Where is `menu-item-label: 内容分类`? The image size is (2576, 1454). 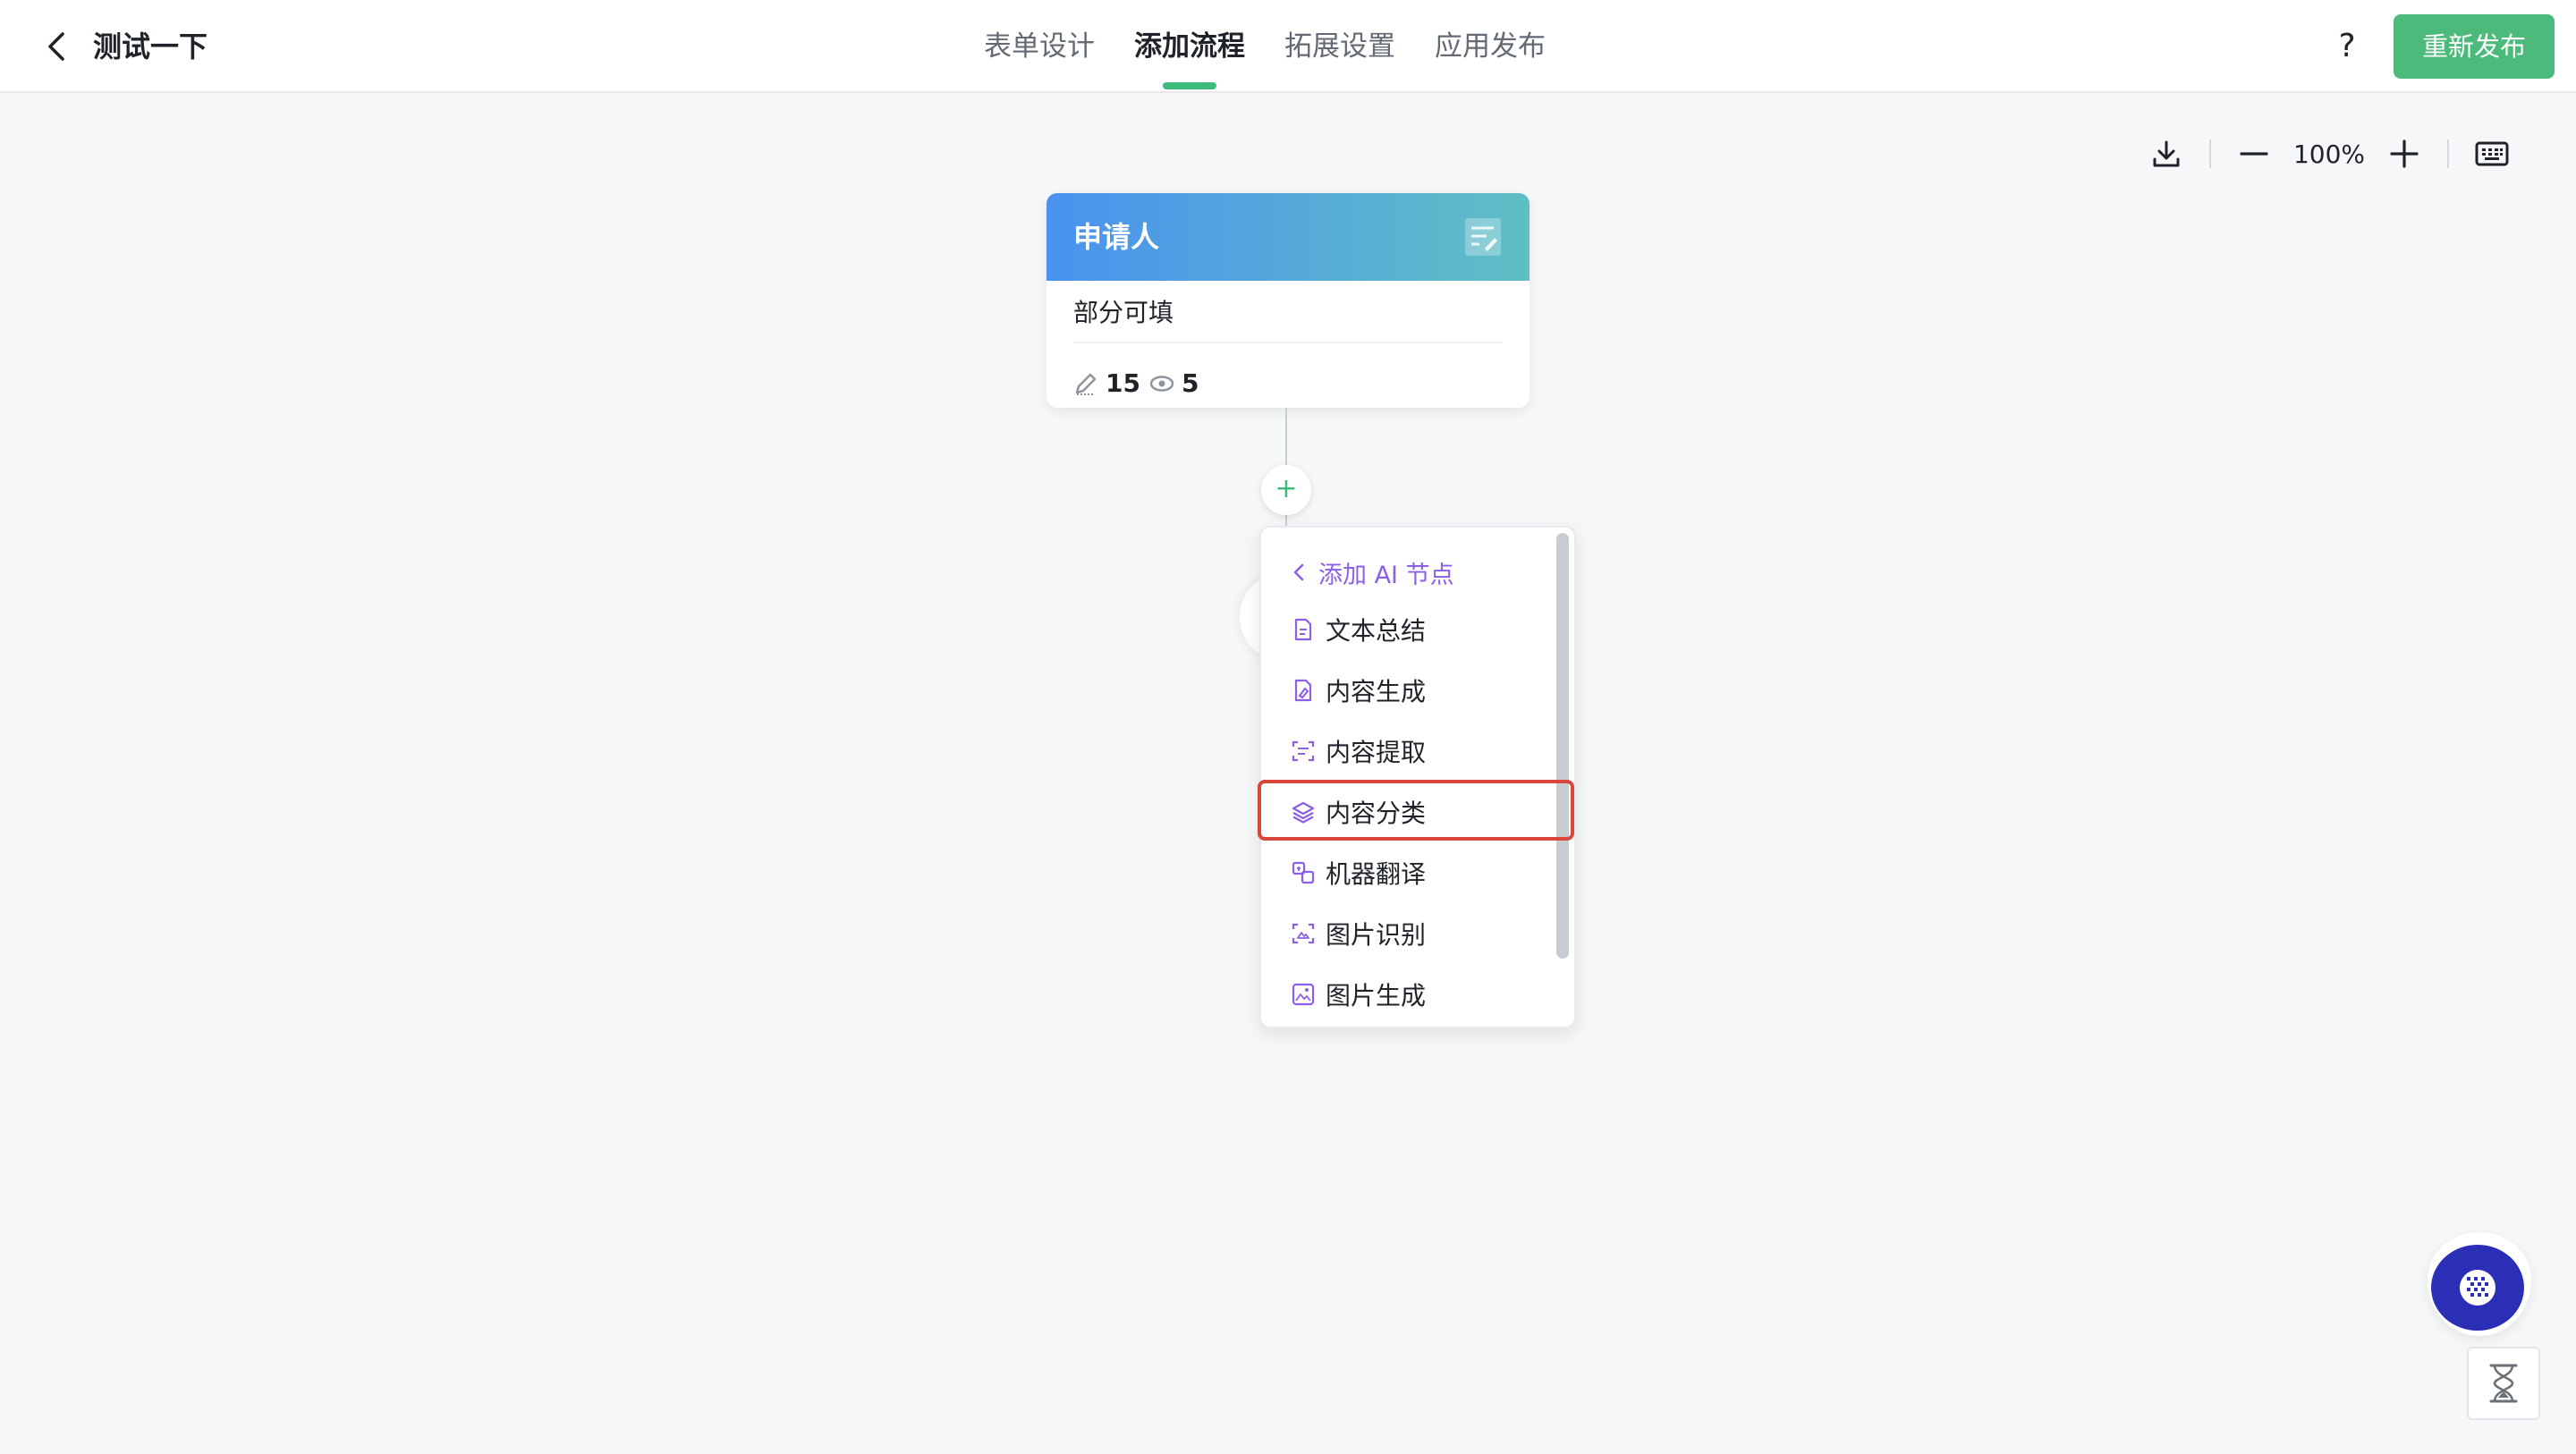
menu-item-label: 内容分类 is located at coordinates (1376, 814).